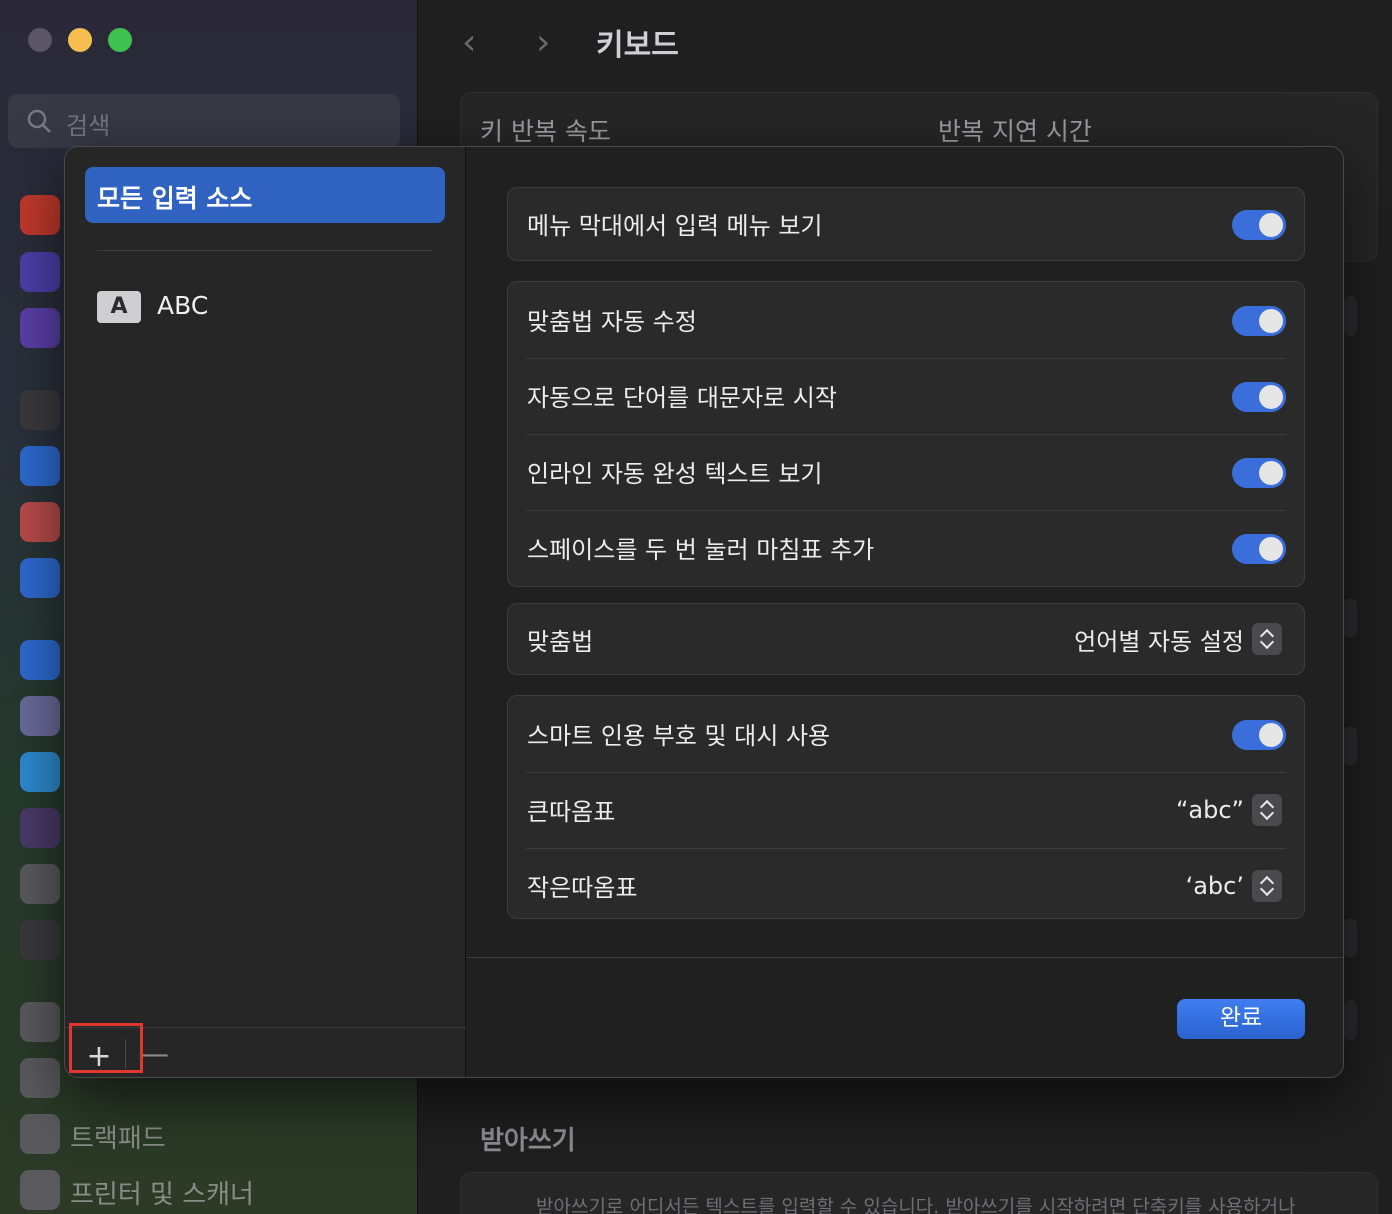 This screenshot has width=1392, height=1214. I want to click on source-all-label: 모든 입력 소스, so click(175, 198).